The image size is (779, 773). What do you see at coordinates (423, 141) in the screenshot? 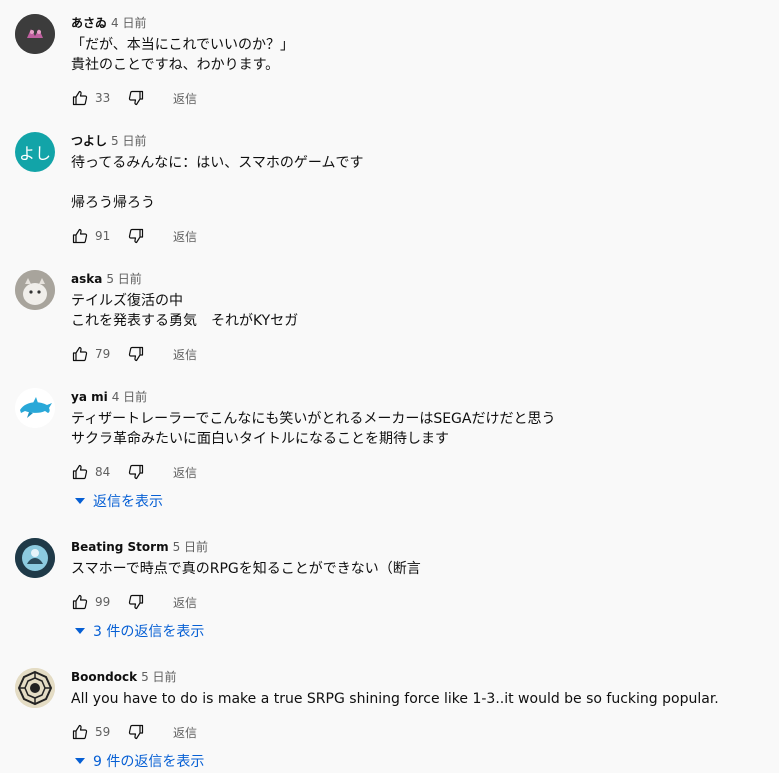
I see `comment-header: つよし 5 日前` at bounding box center [423, 141].